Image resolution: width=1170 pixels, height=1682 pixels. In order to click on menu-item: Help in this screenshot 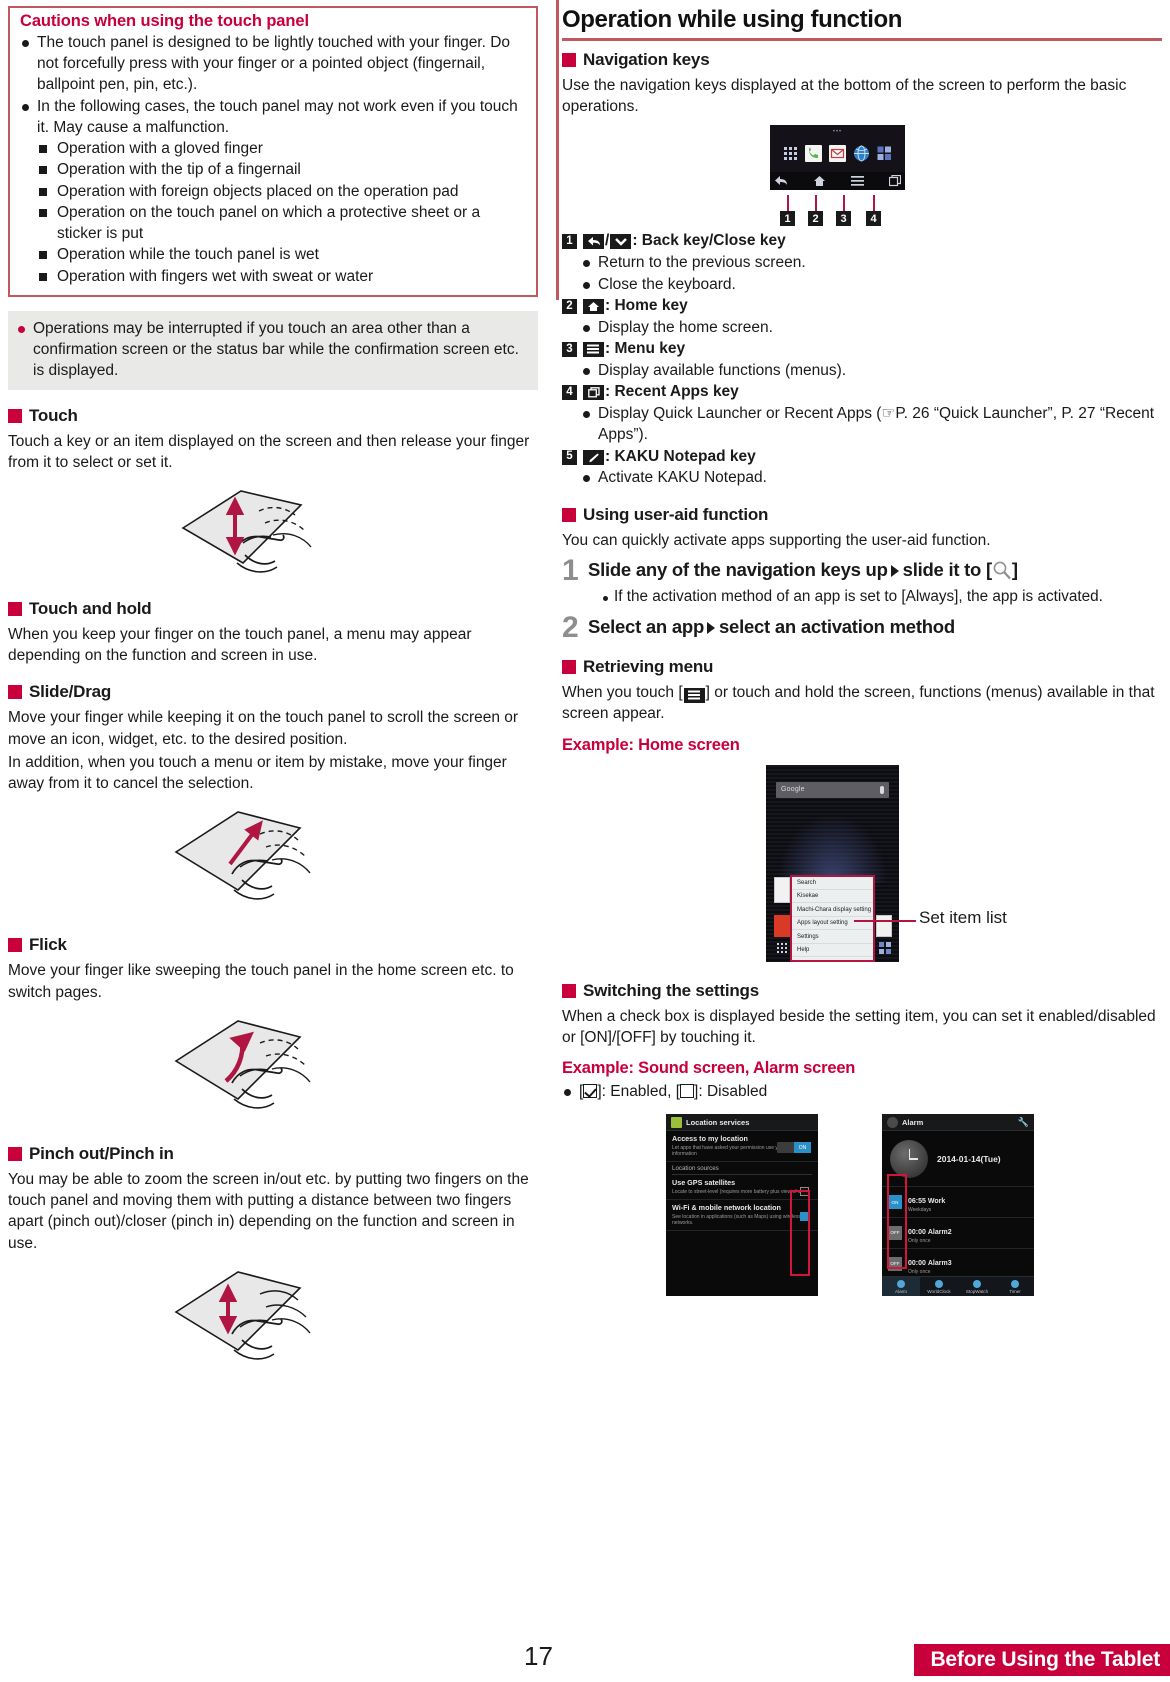, I will do `click(832, 950)`.